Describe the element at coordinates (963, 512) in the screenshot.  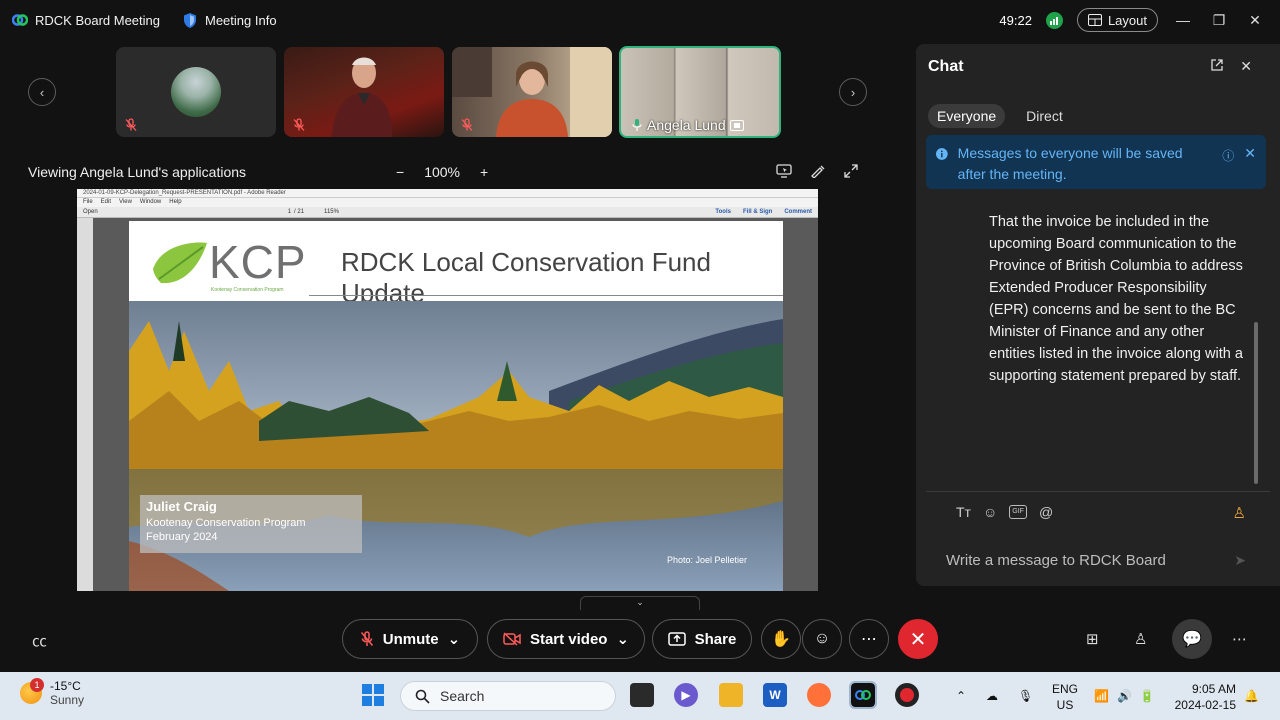
I see `text-format-icon: Tт` at that location.